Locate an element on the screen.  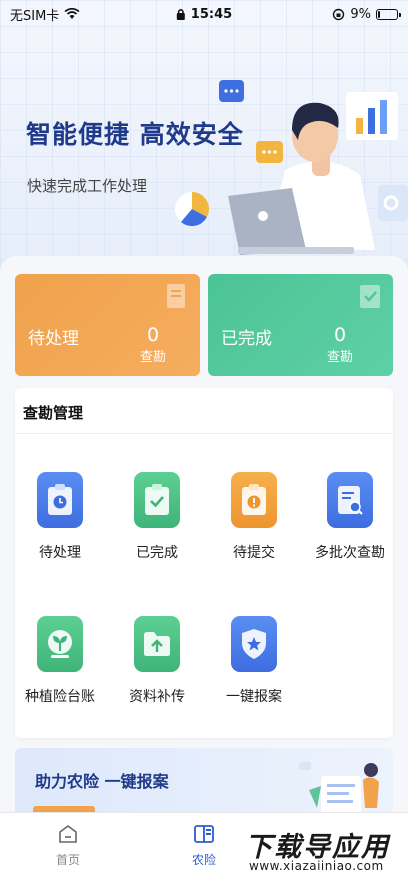
receipt-icon is located at coordinates (176, 296).